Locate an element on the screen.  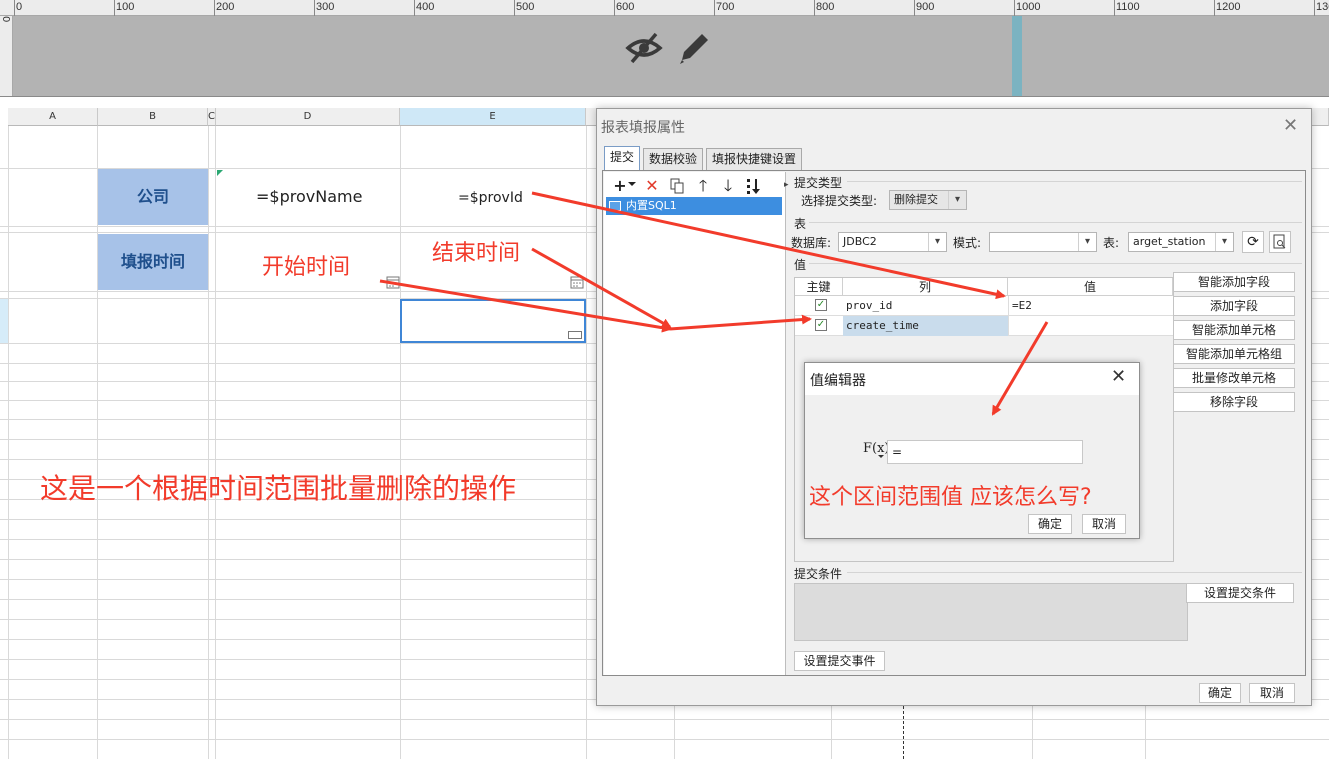
table-header-key: 主键 is located at coordinates (819, 287).